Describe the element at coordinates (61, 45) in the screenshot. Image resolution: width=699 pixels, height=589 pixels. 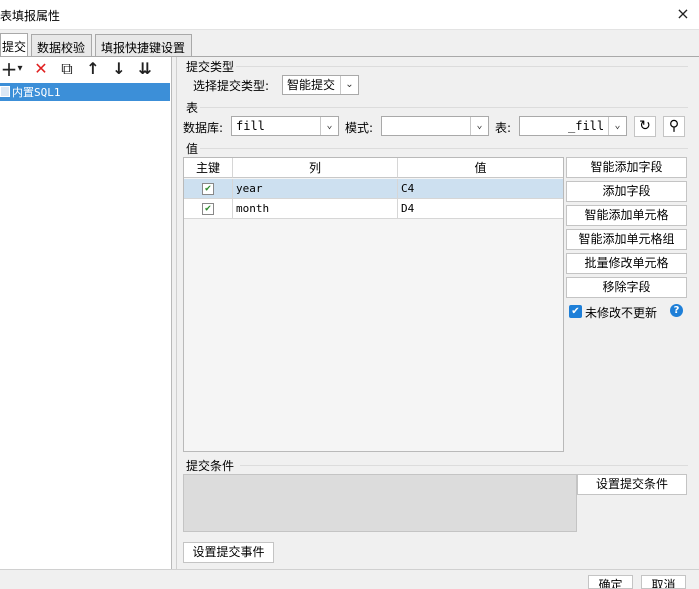
I see `tab-data-validation: 数据校验` at that location.